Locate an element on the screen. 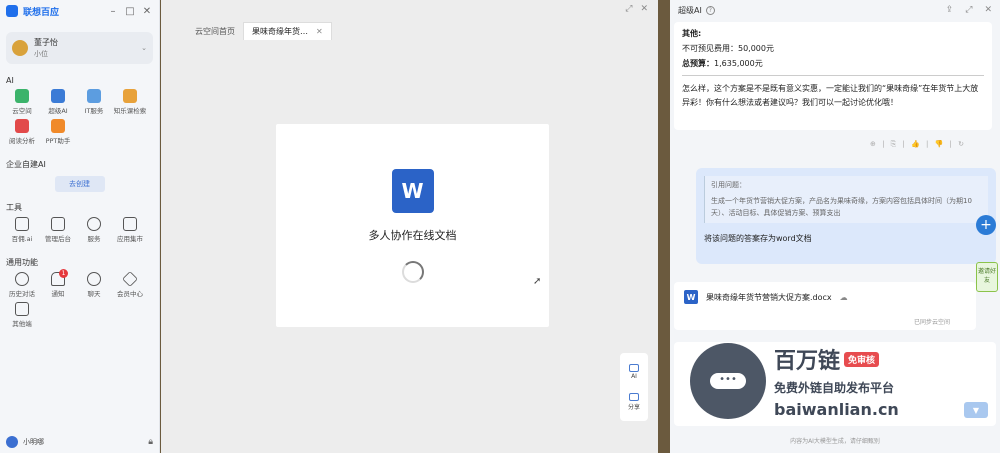  quote-label: 引用问题： is located at coordinates (728, 185).